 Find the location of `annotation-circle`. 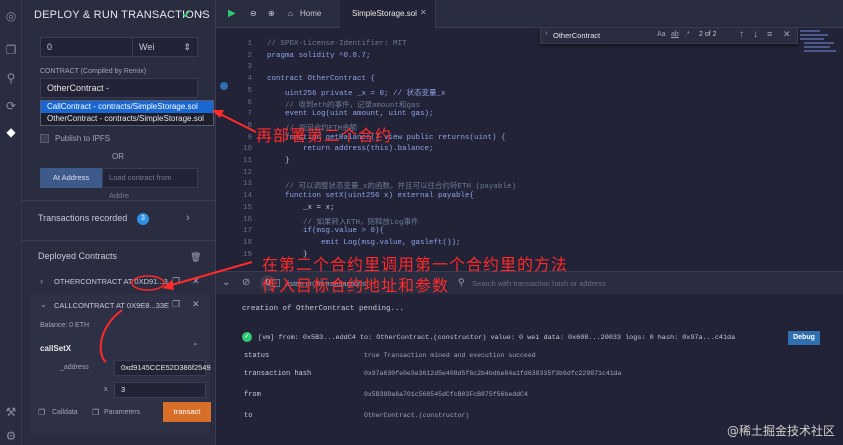

annotation-circle is located at coordinates (148, 283).